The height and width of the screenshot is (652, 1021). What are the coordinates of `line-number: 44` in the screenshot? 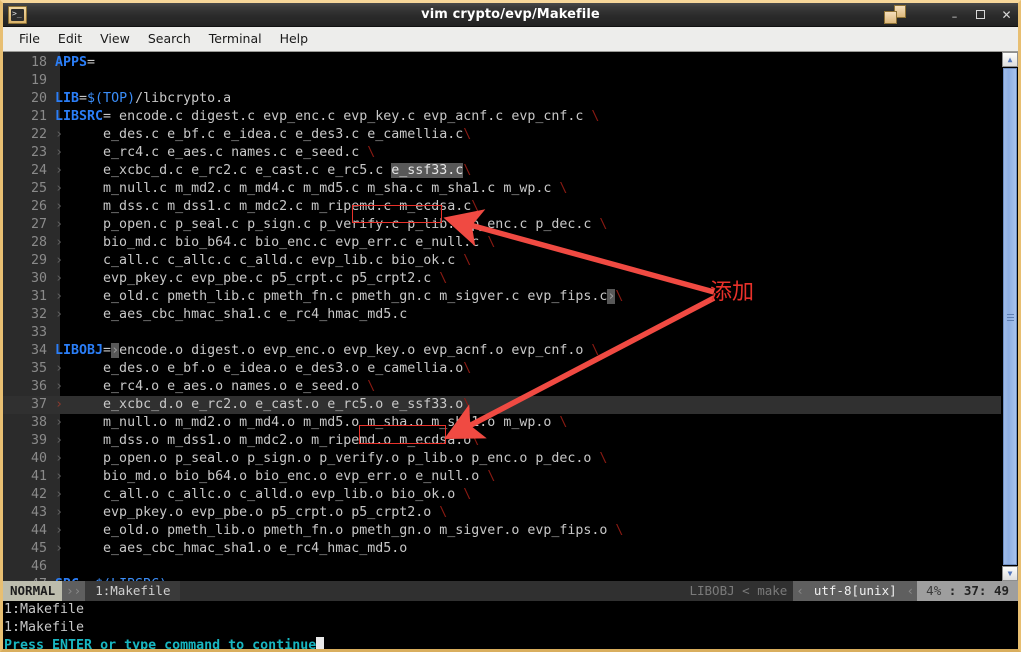 It's located at (27, 531).